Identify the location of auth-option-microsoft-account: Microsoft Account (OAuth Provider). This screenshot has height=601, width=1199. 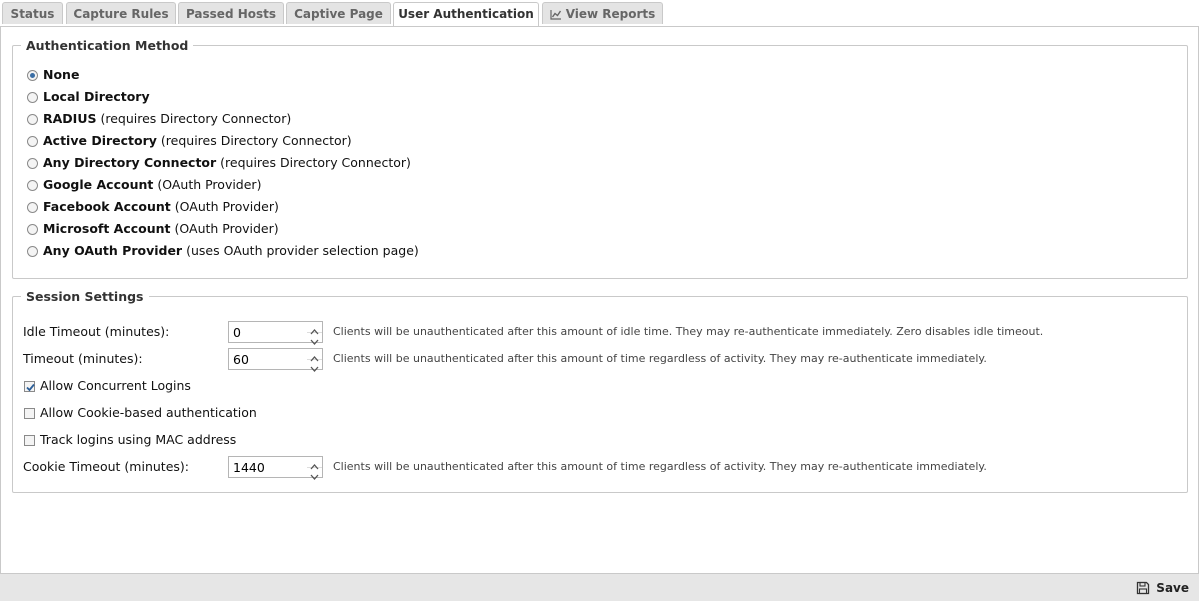
(153, 229).